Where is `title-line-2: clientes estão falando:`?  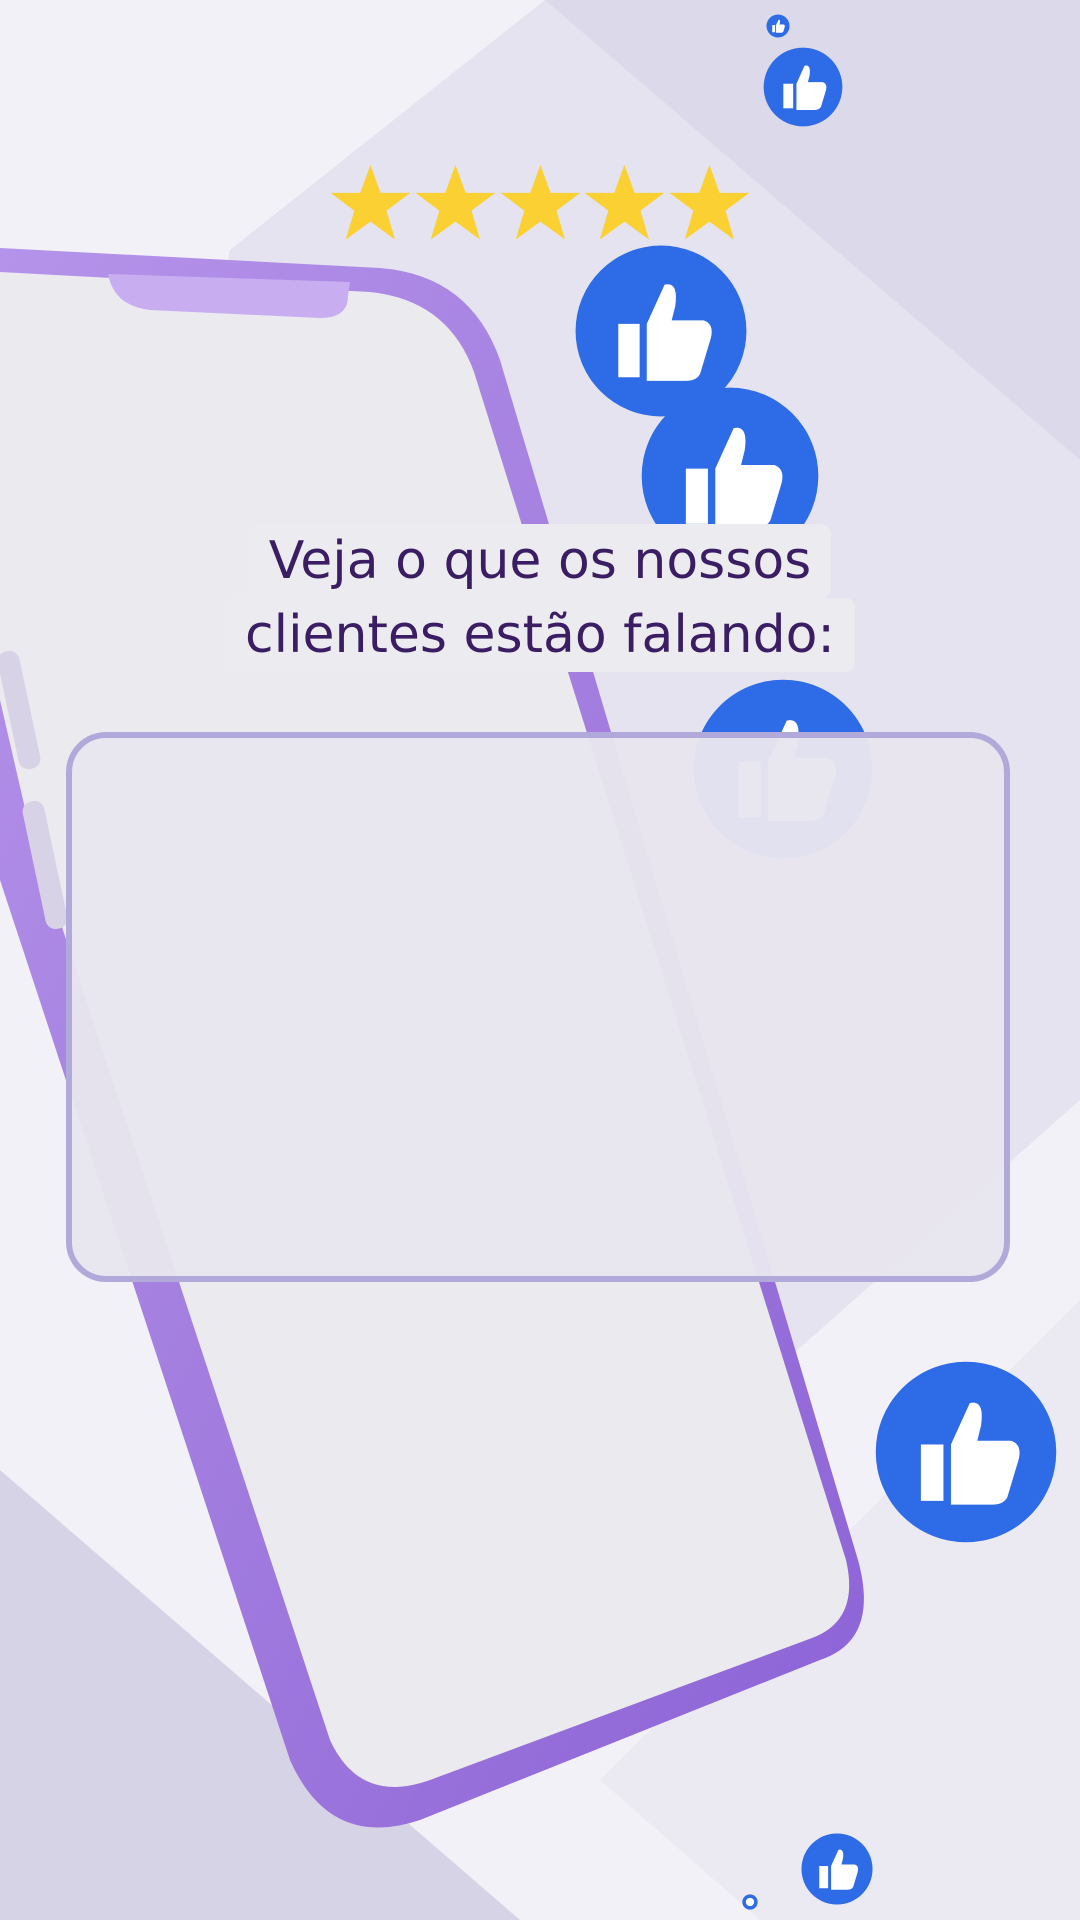 title-line-2: clientes estão falando: is located at coordinates (540, 635).